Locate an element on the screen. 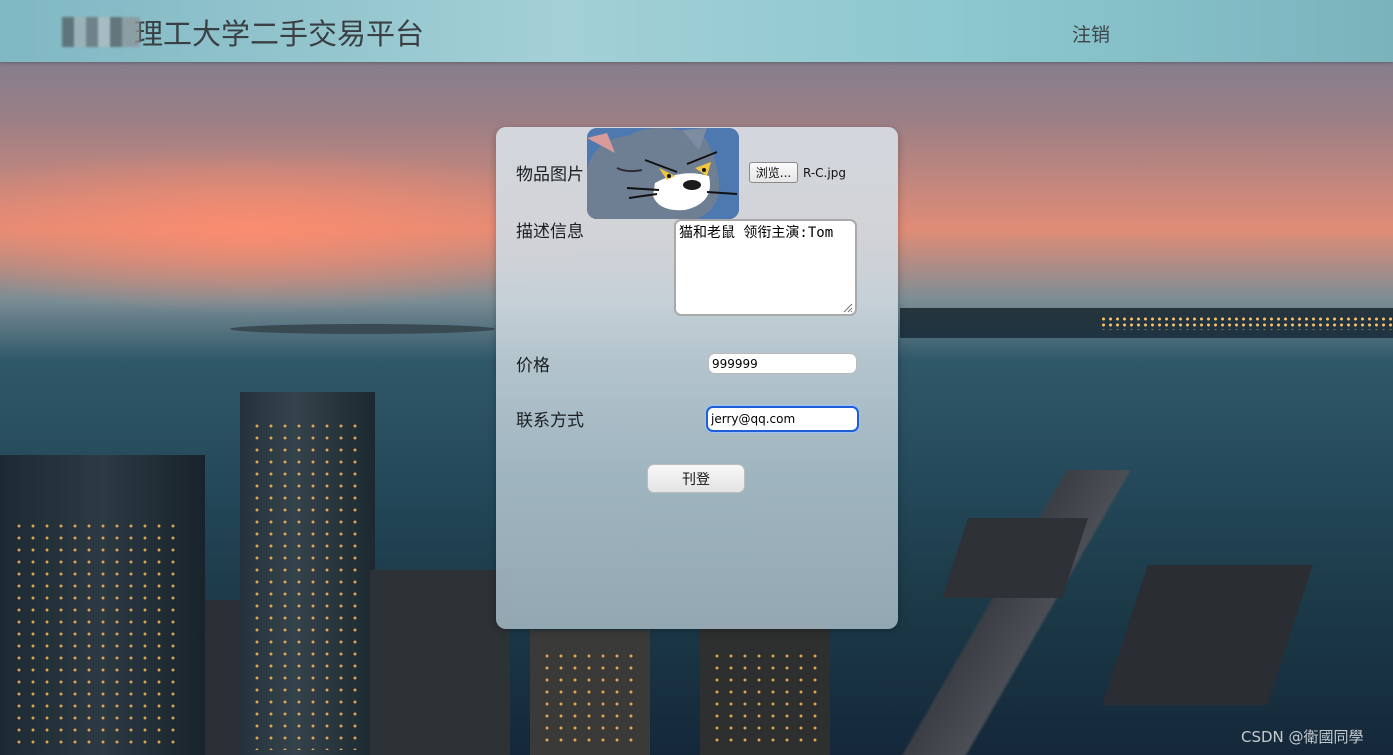 This screenshot has height=755, width=1393. price-input is located at coordinates (782, 363).